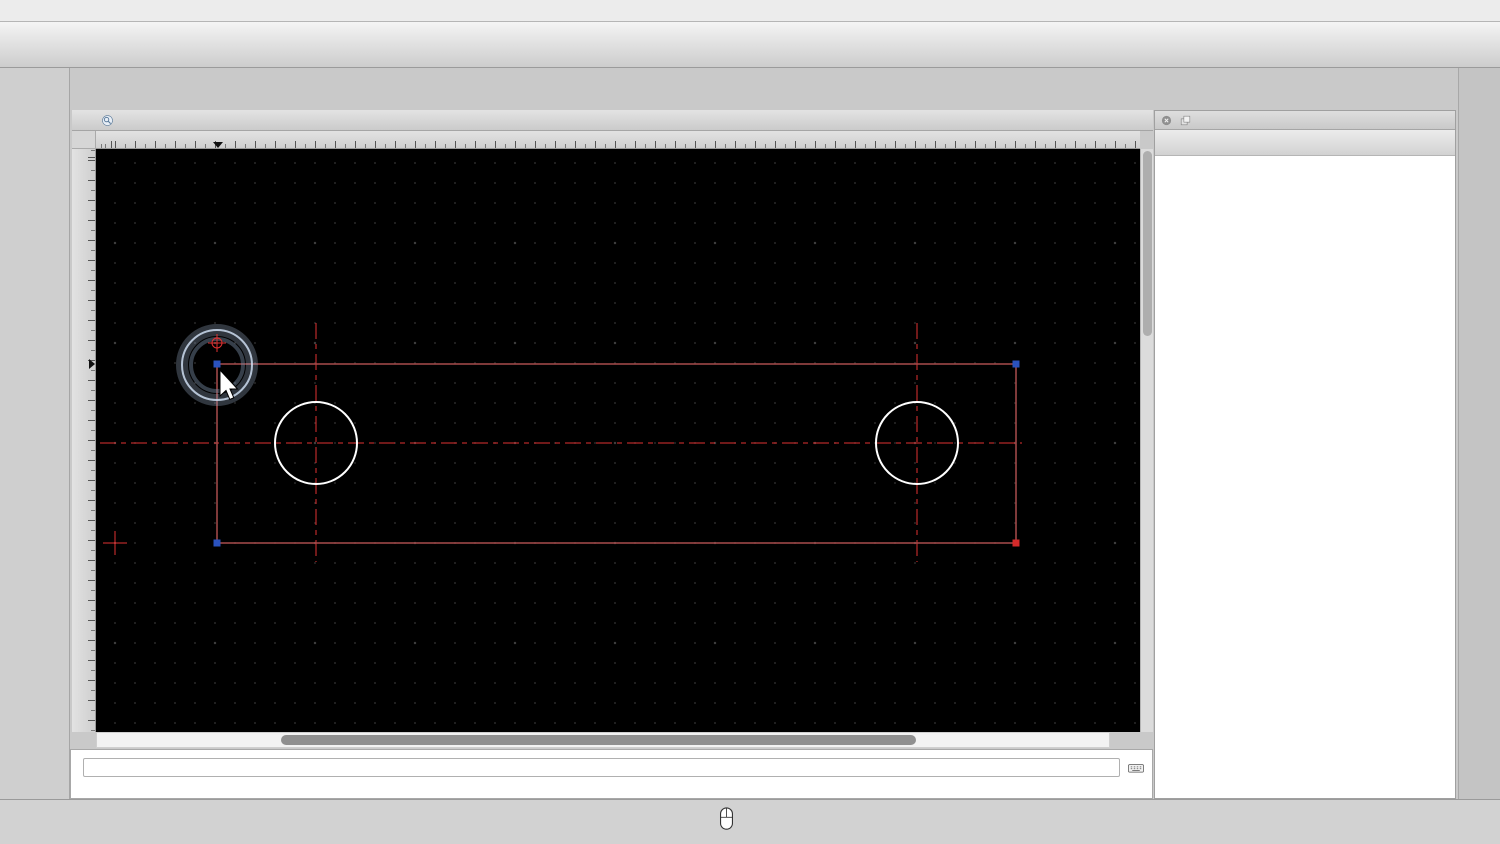 The width and height of the screenshot is (1500, 844). What do you see at coordinates (726, 819) in the screenshot?
I see `mouse-hint-icon` at bounding box center [726, 819].